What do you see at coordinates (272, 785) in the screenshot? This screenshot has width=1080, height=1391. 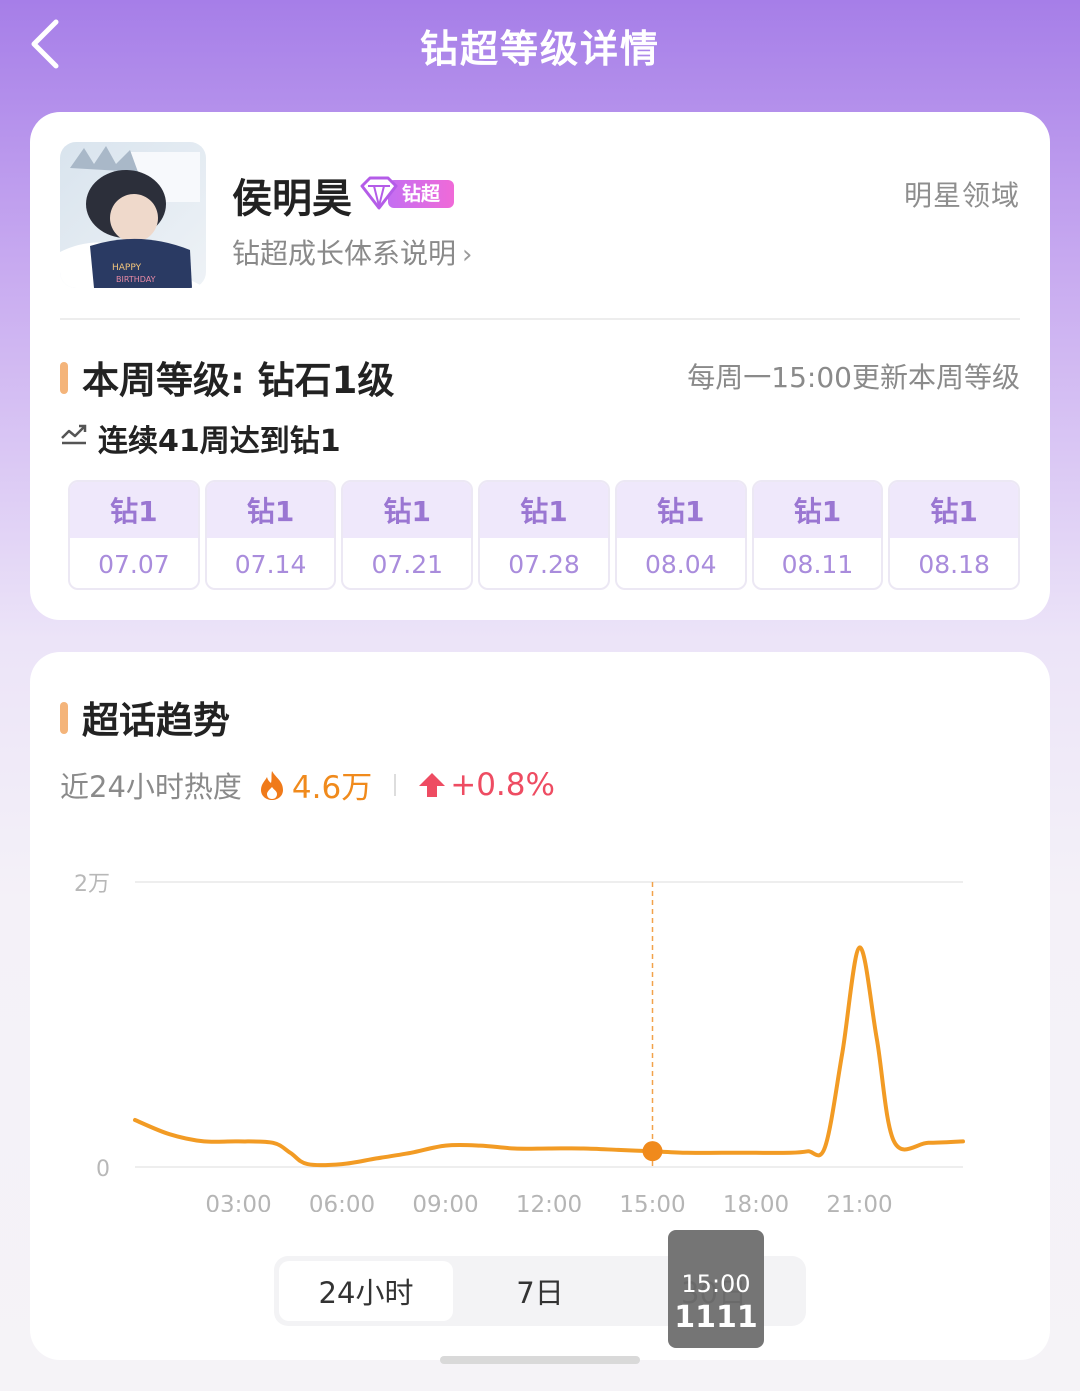 I see `flame-icon` at bounding box center [272, 785].